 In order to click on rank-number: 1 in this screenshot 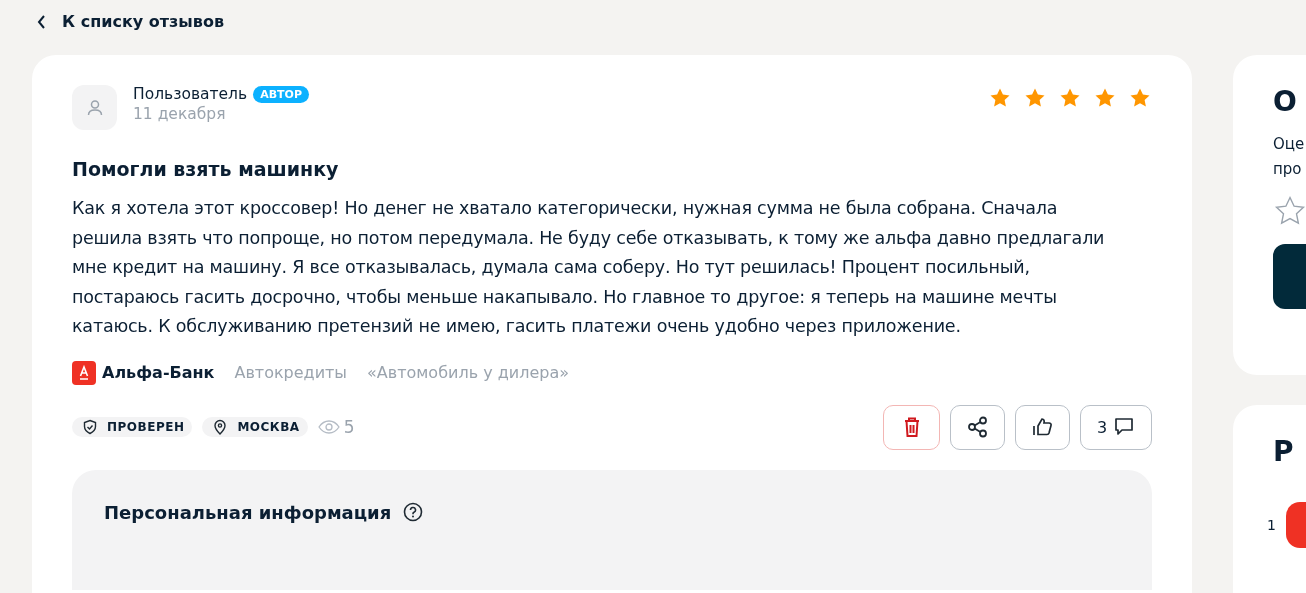, I will do `click(1271, 525)`.